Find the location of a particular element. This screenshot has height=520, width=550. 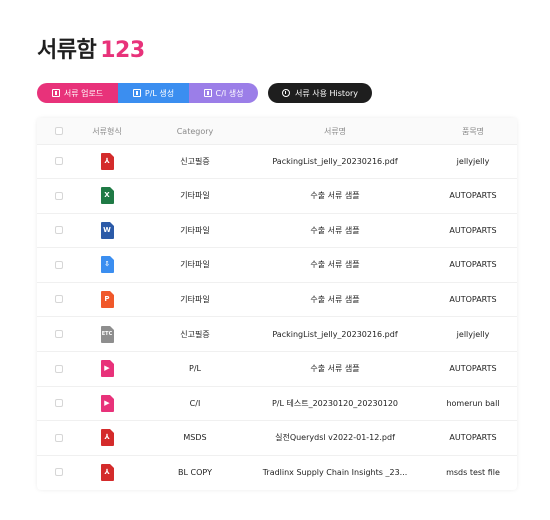

document-count: 123 is located at coordinates (122, 50).